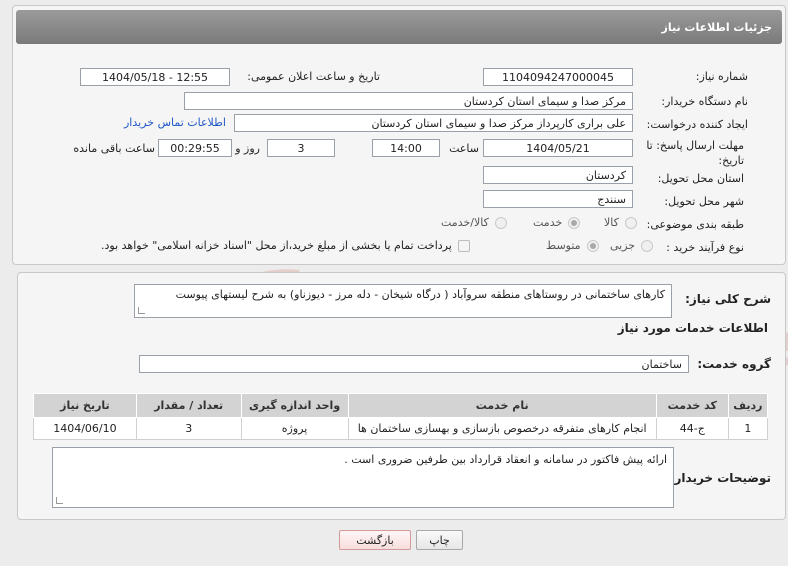 This screenshot has height=566, width=788. What do you see at coordinates (463, 245) in the screenshot?
I see `treasury-checkbox-icon` at bounding box center [463, 245].